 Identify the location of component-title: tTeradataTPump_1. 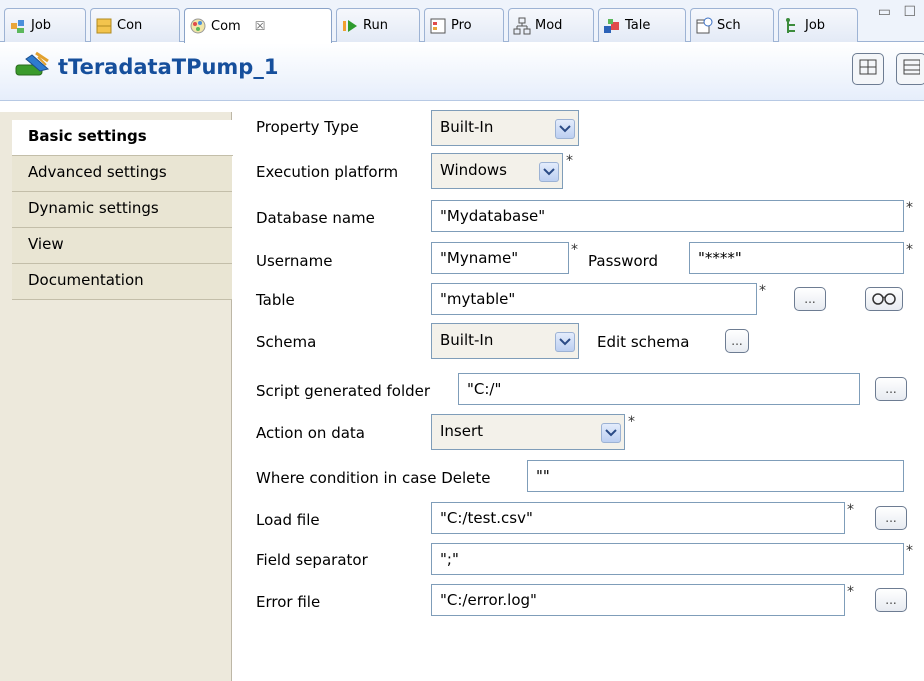
(168, 67).